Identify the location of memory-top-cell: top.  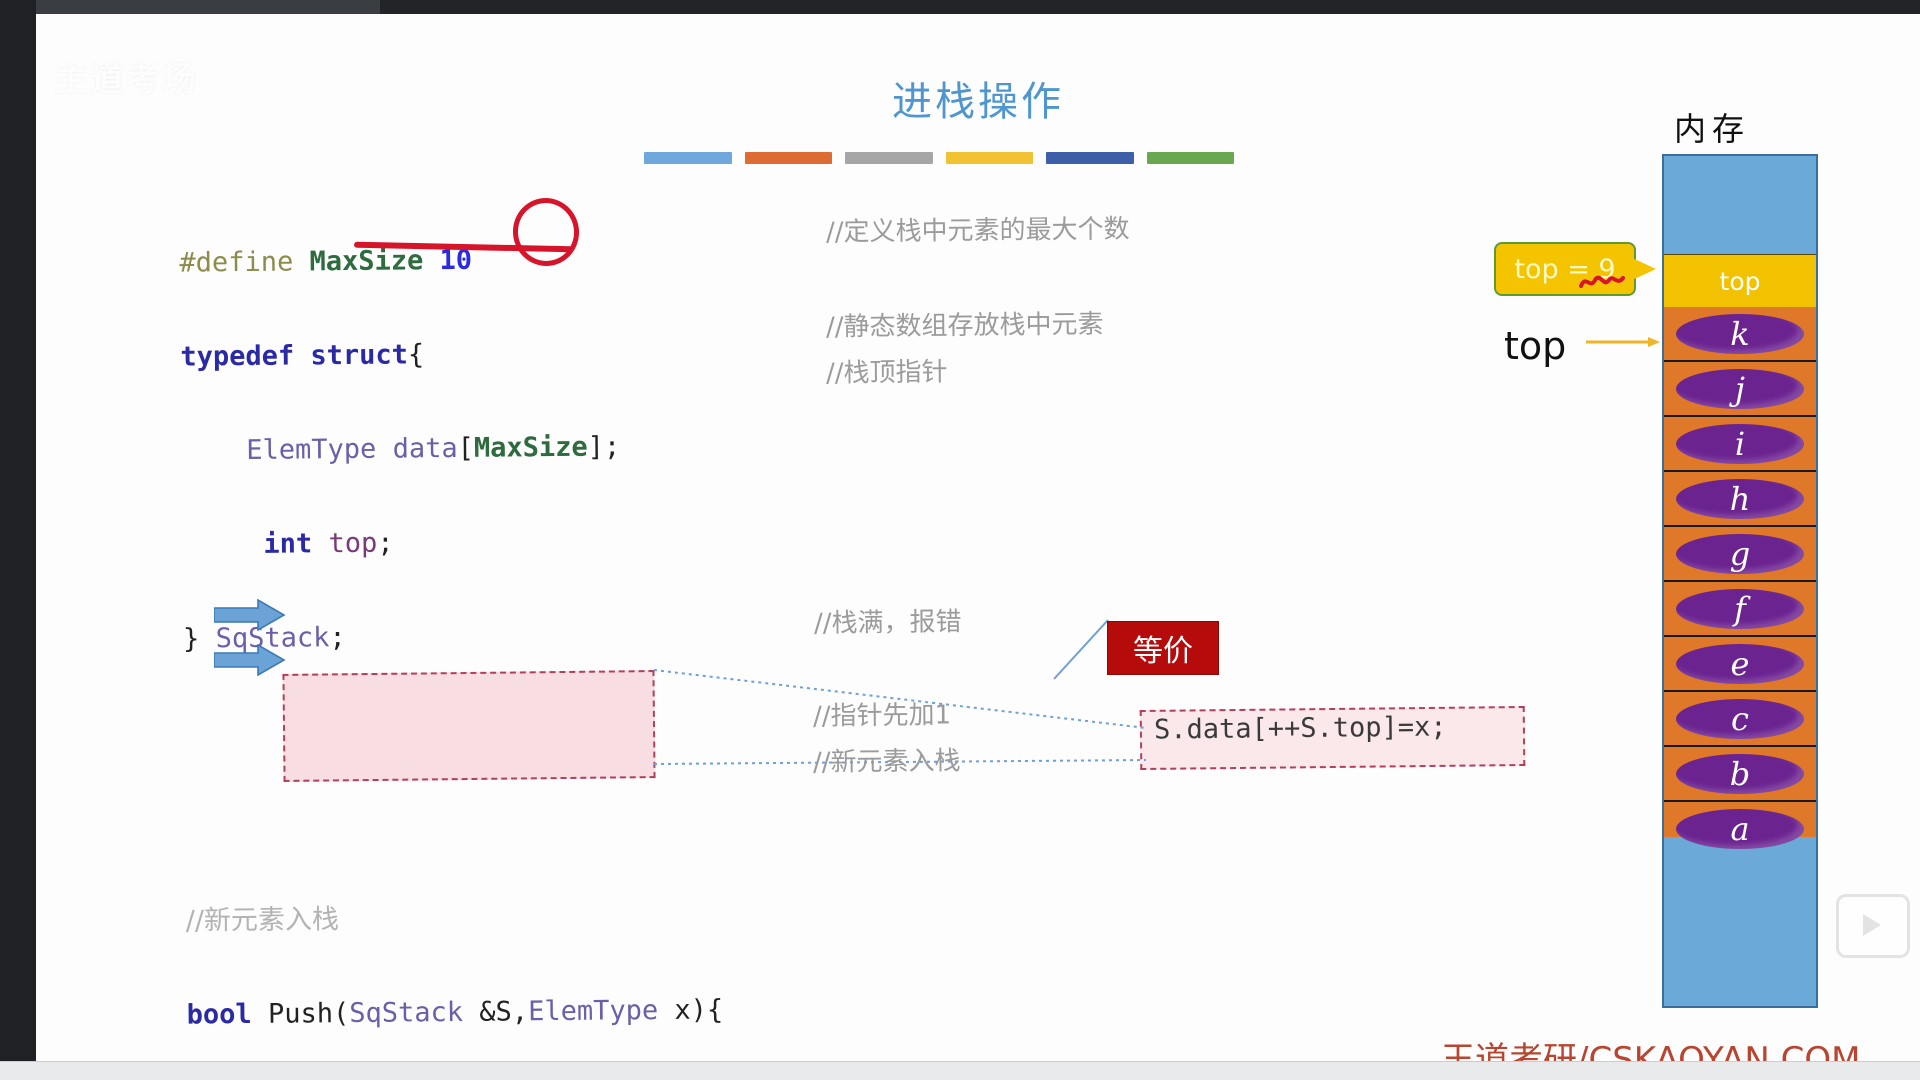
(1740, 281).